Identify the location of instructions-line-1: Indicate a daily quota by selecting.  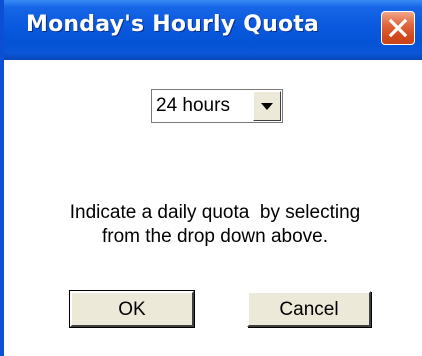
(215, 212).